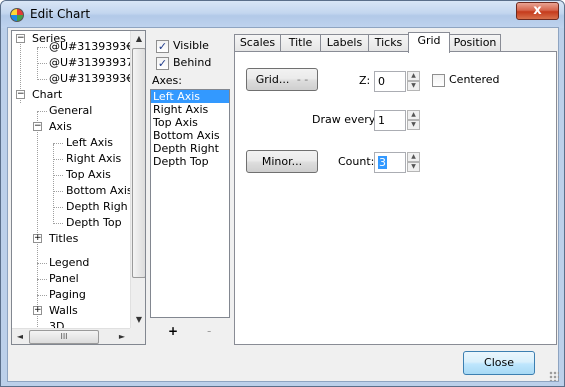 Image resolution: width=565 pixels, height=387 pixels. I want to click on count-spinner: ▲ ▼, so click(413, 162).